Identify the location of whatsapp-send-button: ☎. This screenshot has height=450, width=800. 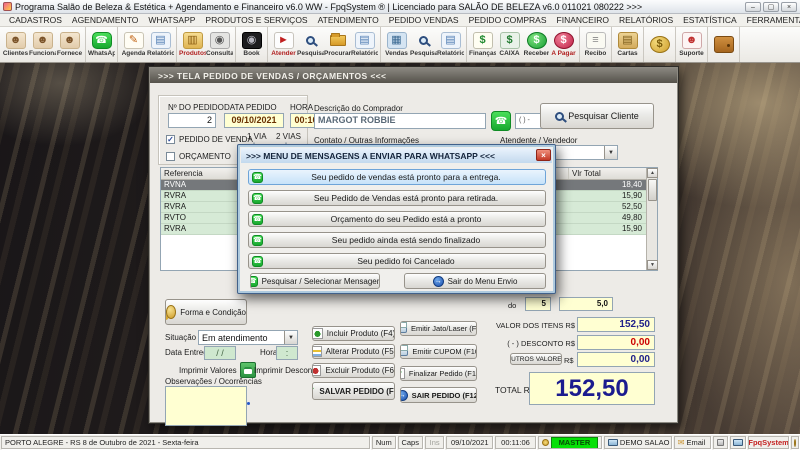
(501, 121).